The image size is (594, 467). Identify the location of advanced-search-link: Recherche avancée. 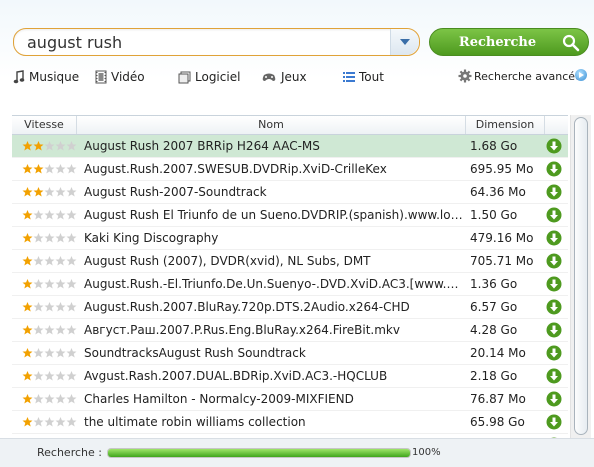
(520, 76).